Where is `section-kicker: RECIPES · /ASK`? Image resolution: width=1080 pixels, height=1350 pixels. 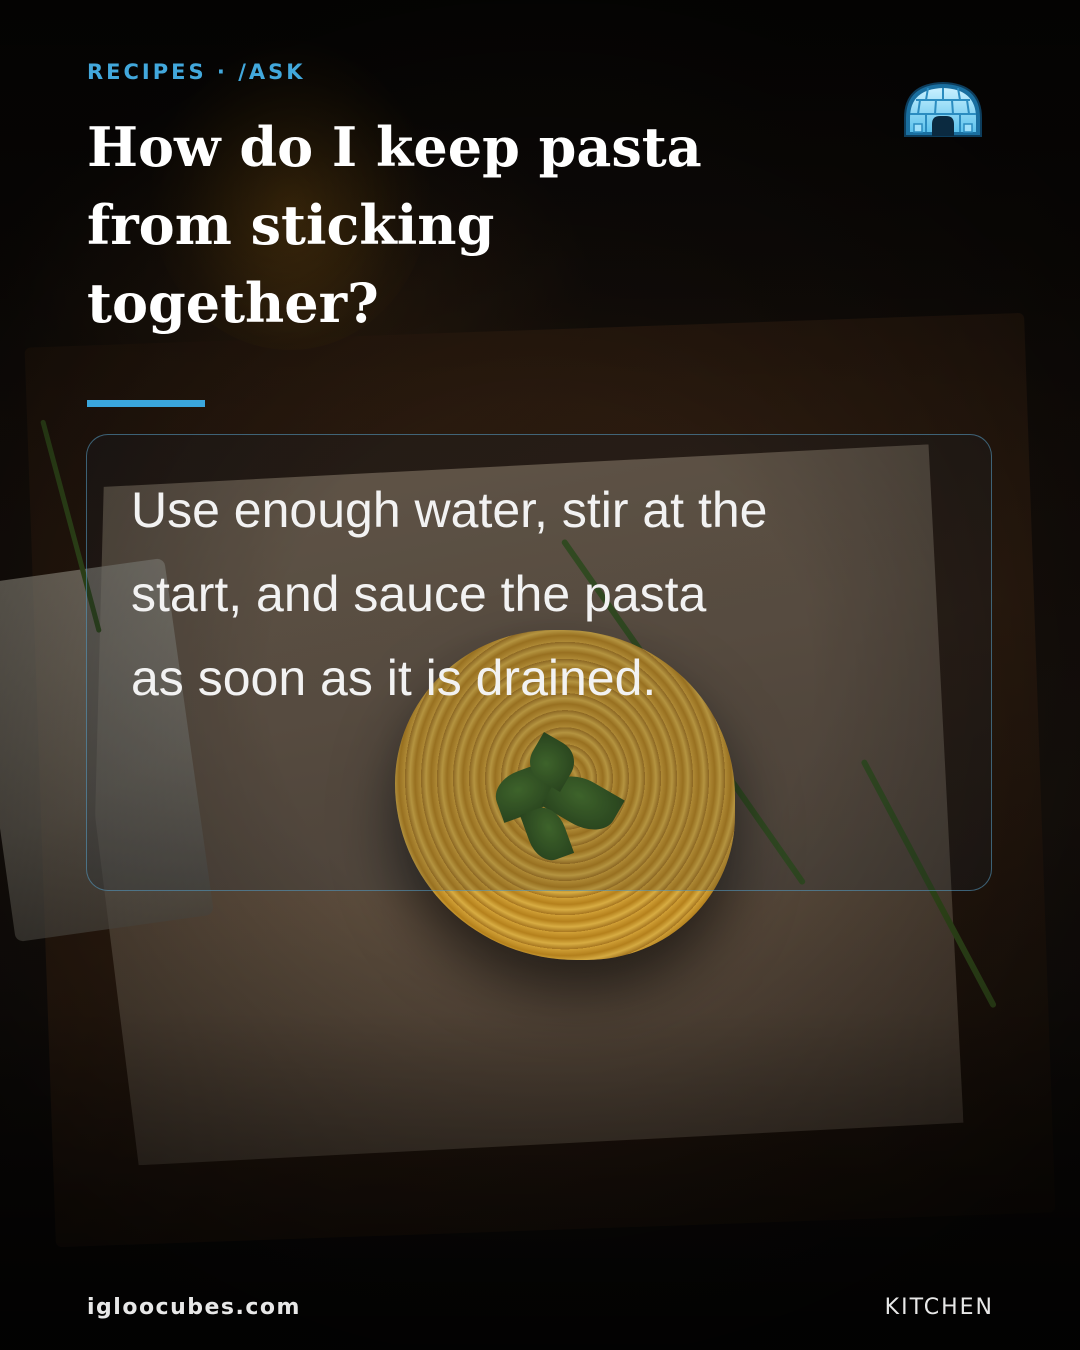
section-kicker: RECIPES · /ASK is located at coordinates (196, 72).